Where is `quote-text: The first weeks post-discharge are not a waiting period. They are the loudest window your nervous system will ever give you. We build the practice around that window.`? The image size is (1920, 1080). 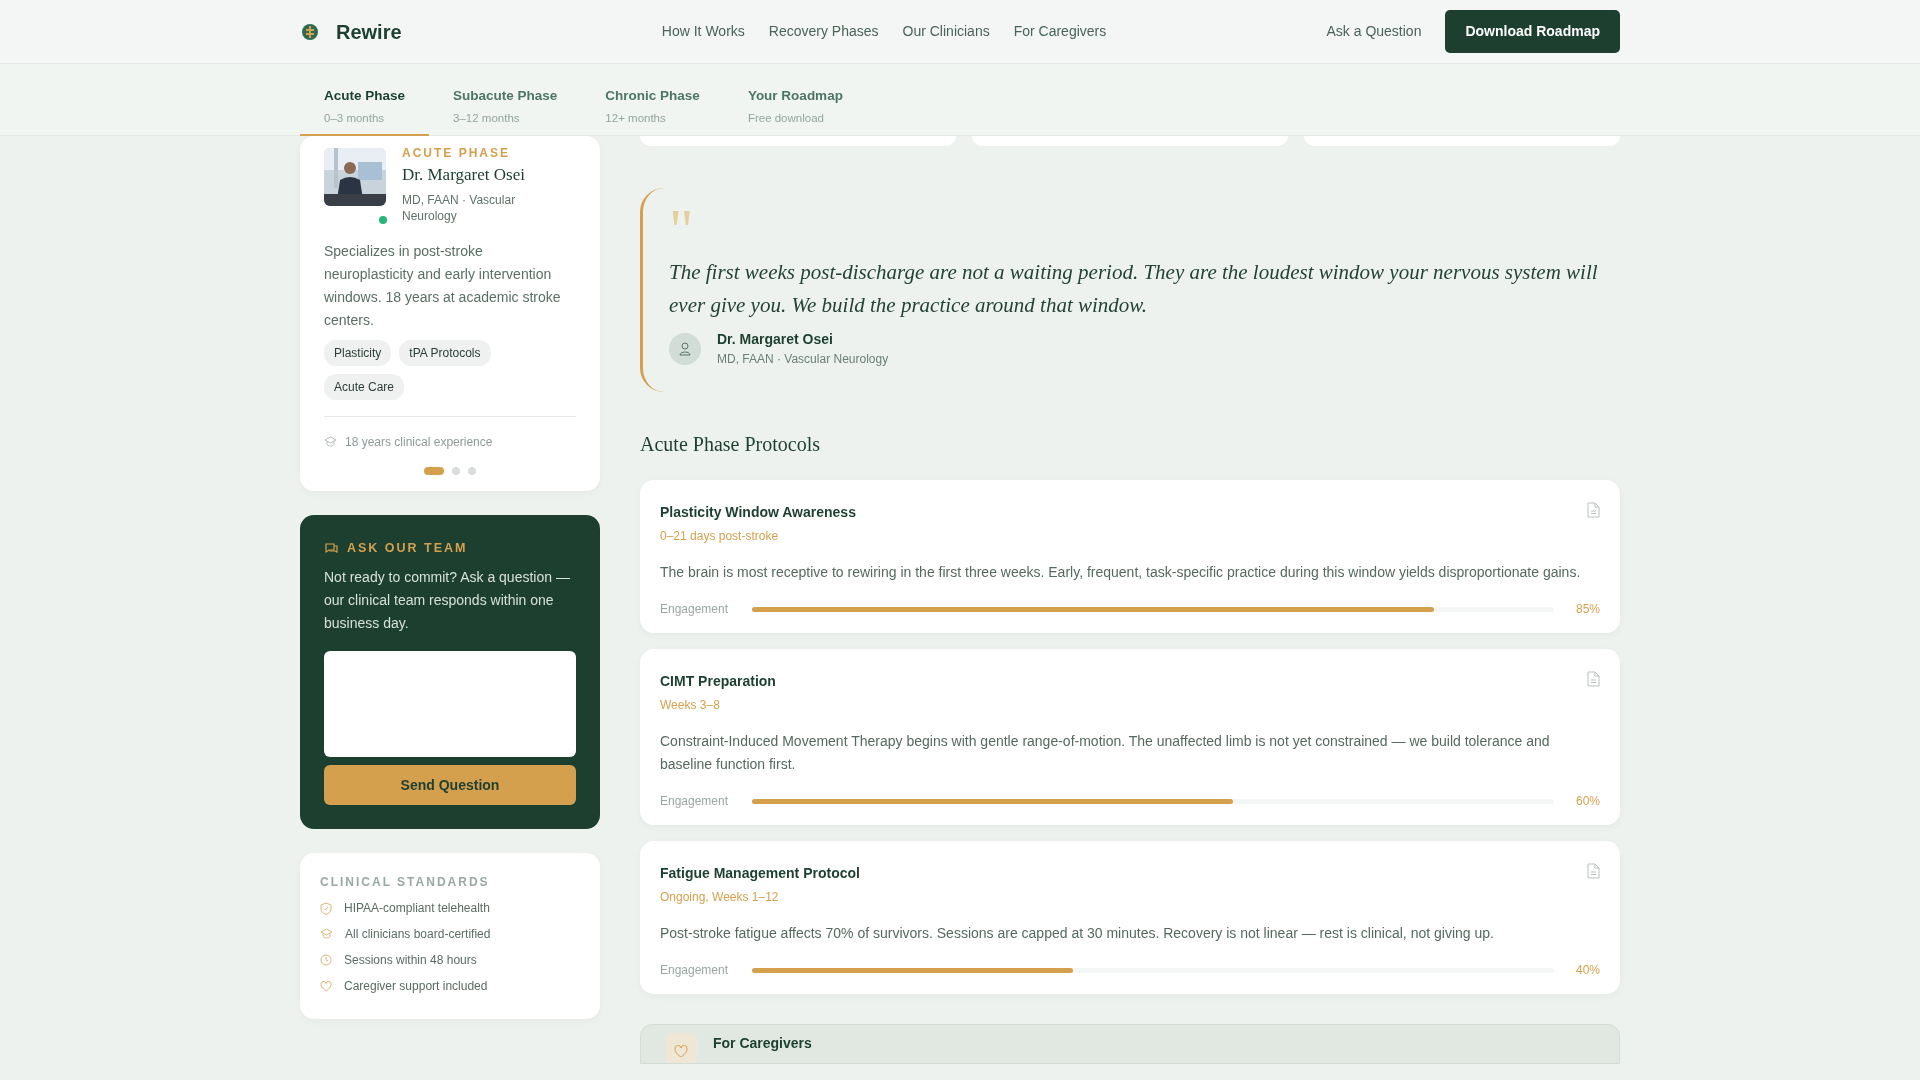
quote-text: The first weeks post-discharge are not a waiting period. They are the loudest window your nervous system will ever give you. We build the practice around that window. is located at coordinates (1134, 289).